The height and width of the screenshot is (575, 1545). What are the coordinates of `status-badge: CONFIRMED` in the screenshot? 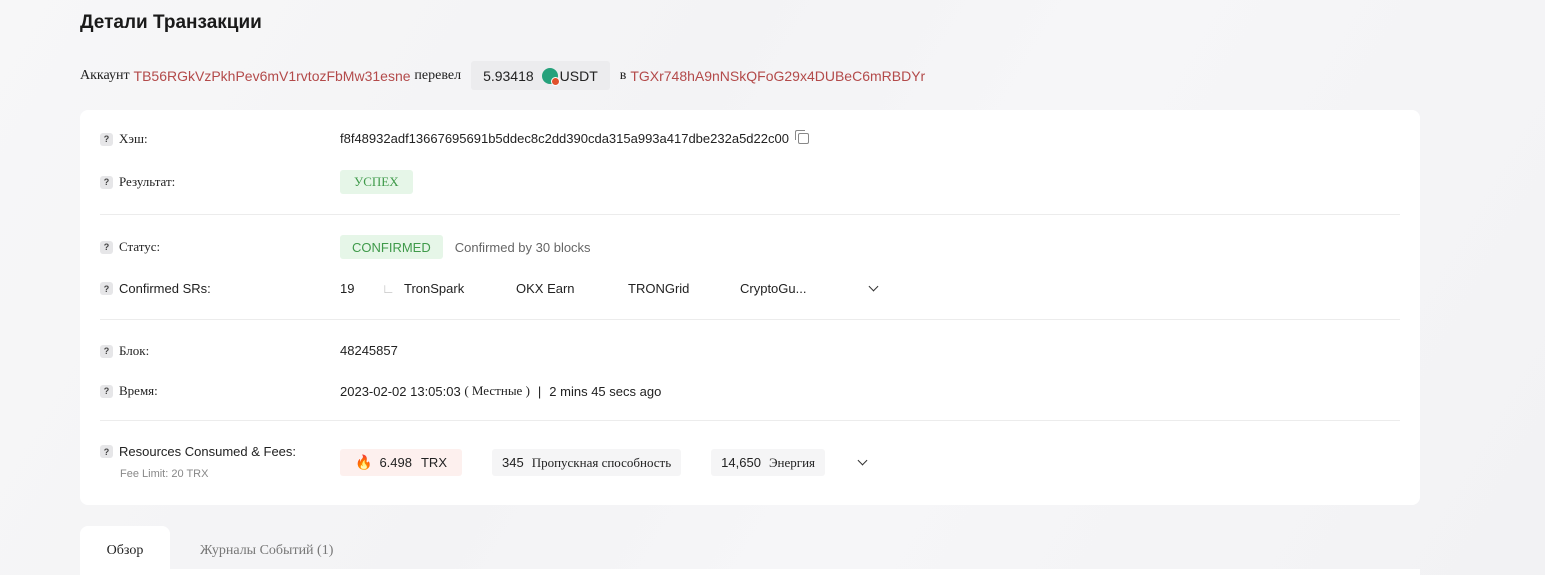 It's located at (391, 247).